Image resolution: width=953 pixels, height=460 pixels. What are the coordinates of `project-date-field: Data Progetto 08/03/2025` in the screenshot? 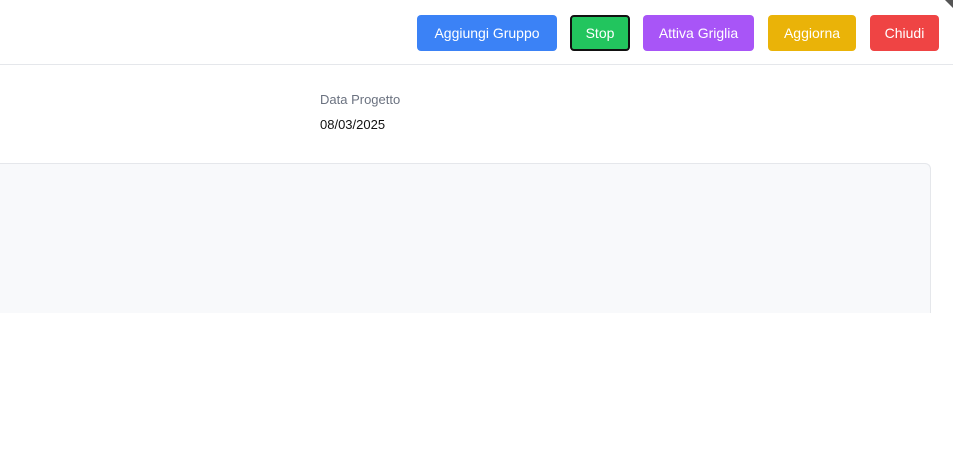 It's located at (360, 112).